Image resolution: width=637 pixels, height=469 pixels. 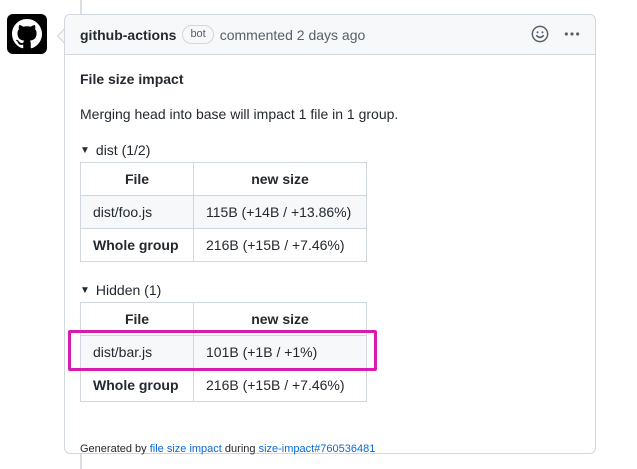 What do you see at coordinates (132, 79) in the screenshot?
I see `comment-title: File size impact` at bounding box center [132, 79].